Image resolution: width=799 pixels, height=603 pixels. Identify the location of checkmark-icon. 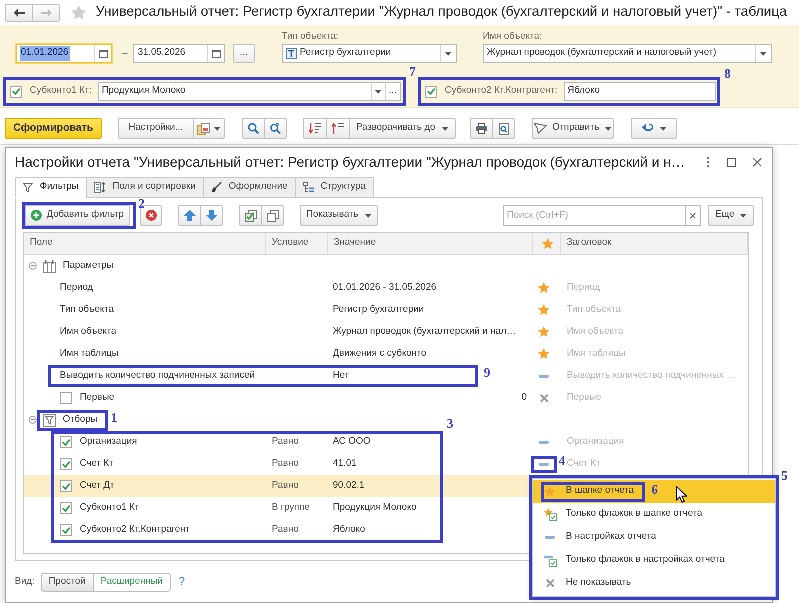
(66, 530).